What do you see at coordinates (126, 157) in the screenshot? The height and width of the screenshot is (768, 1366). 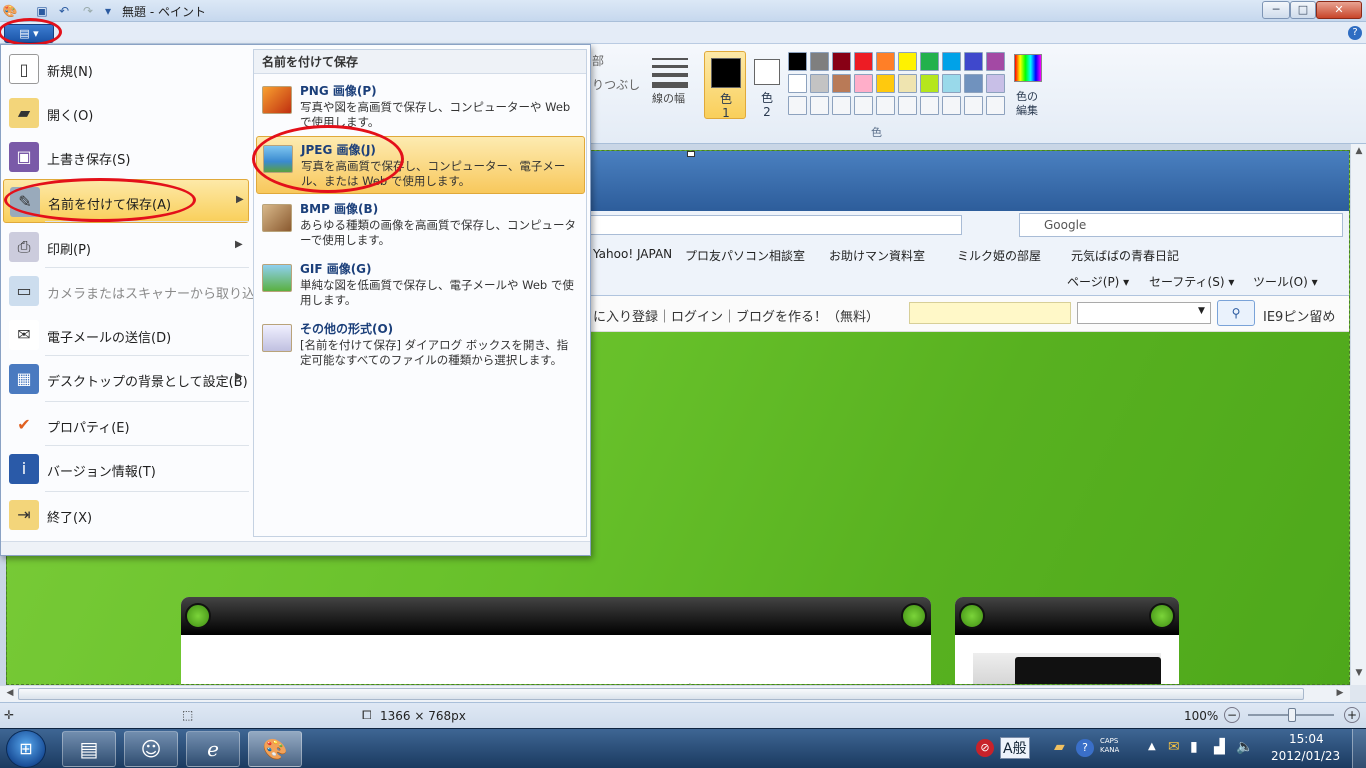 I see `file-menu-item: ▣ 上書き保存(S)` at bounding box center [126, 157].